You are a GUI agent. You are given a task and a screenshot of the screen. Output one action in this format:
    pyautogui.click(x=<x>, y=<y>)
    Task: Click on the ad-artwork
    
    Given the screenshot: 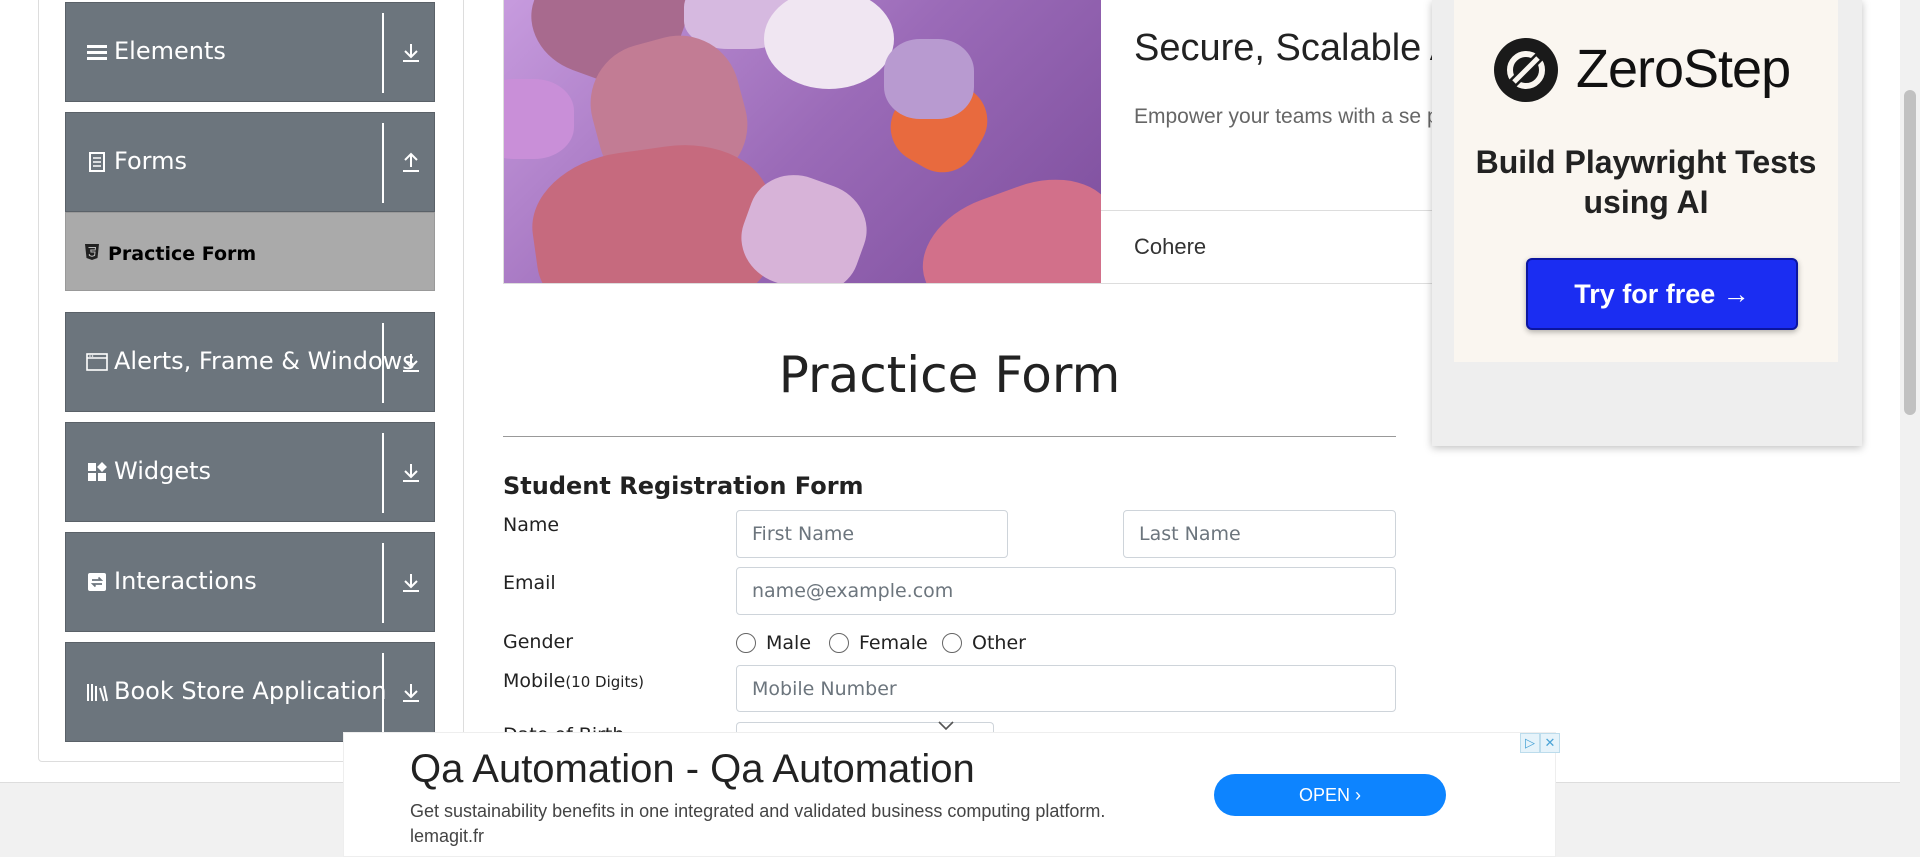 What is the action you would take?
    pyautogui.click(x=802, y=141)
    